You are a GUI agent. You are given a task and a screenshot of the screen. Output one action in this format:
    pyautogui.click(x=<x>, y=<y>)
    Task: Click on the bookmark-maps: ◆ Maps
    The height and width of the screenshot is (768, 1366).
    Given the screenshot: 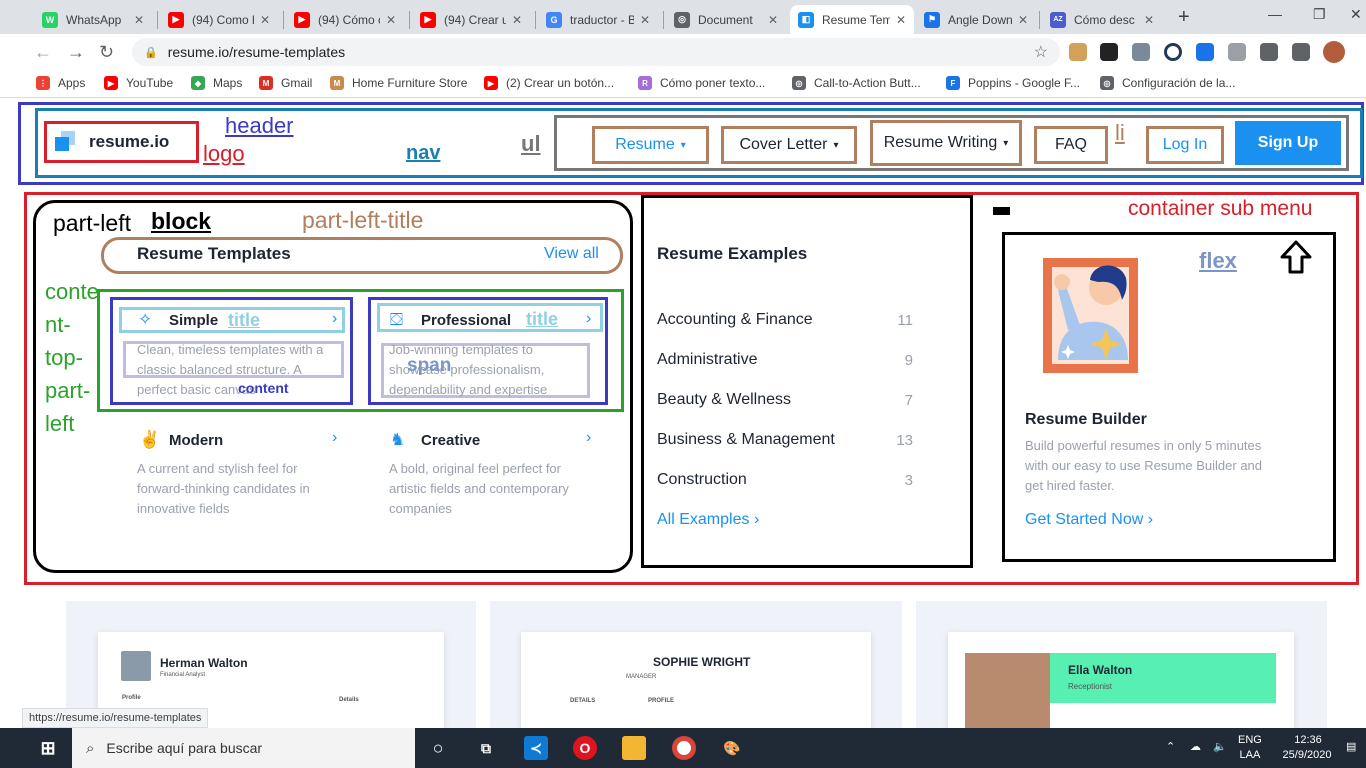 What is the action you would take?
    pyautogui.click(x=216, y=83)
    